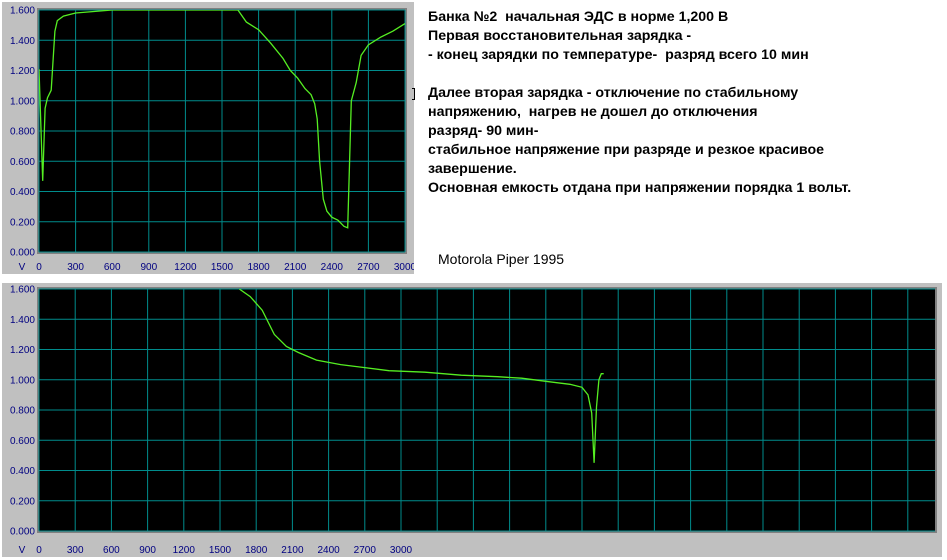 This screenshot has width=947, height=560. I want to click on top-chart-y-tick-label: 1.600, so click(22, 11).